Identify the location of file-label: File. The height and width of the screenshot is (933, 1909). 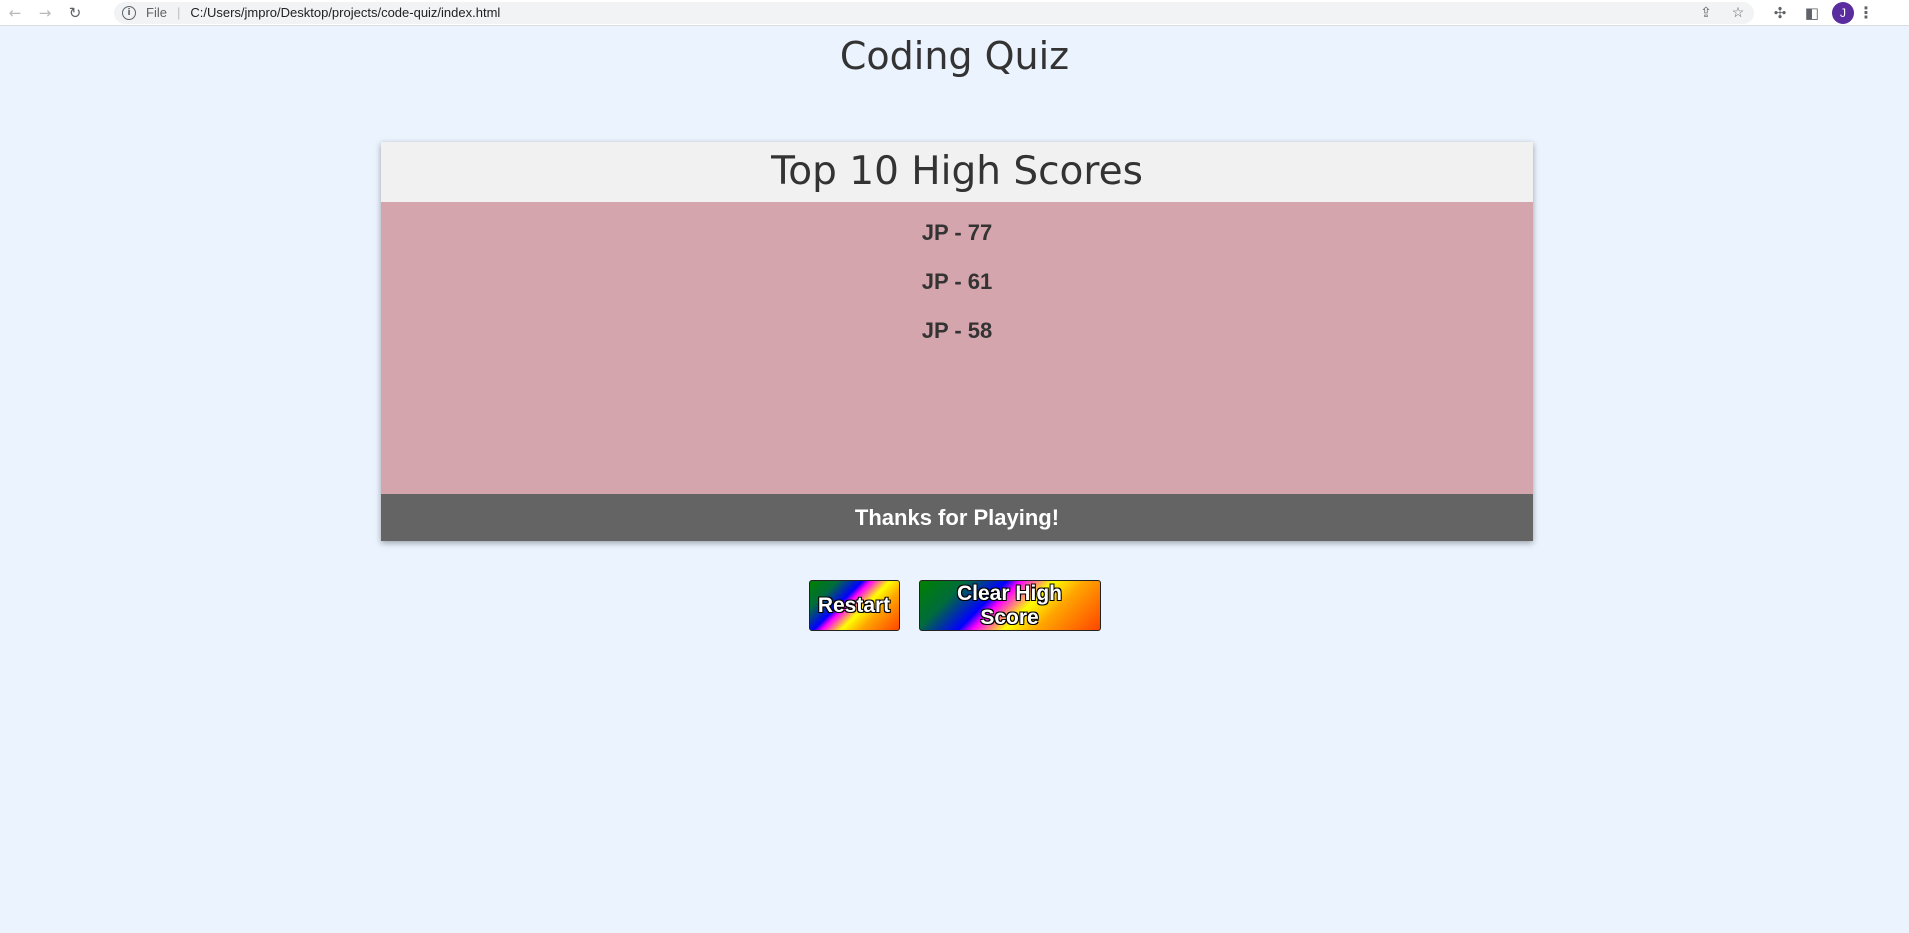
(156, 12).